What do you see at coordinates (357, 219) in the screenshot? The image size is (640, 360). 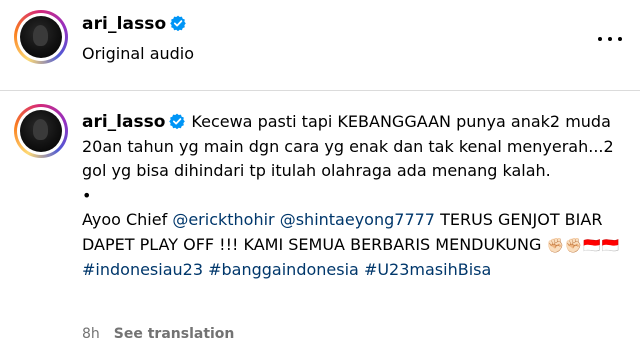 I see `mention-link: @shintaeyong7777` at bounding box center [357, 219].